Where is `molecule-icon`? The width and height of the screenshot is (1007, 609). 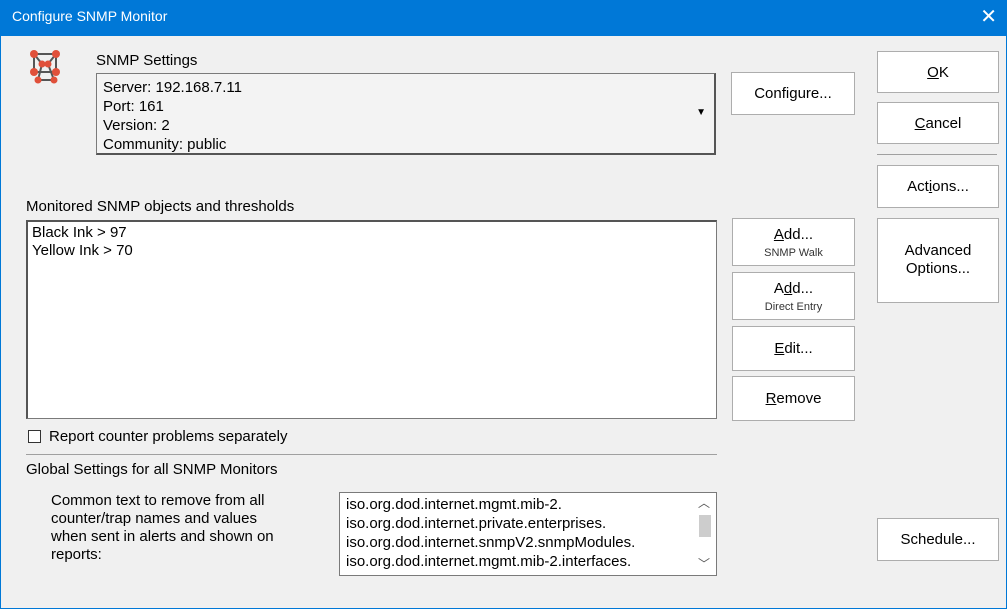 molecule-icon is located at coordinates (46, 66).